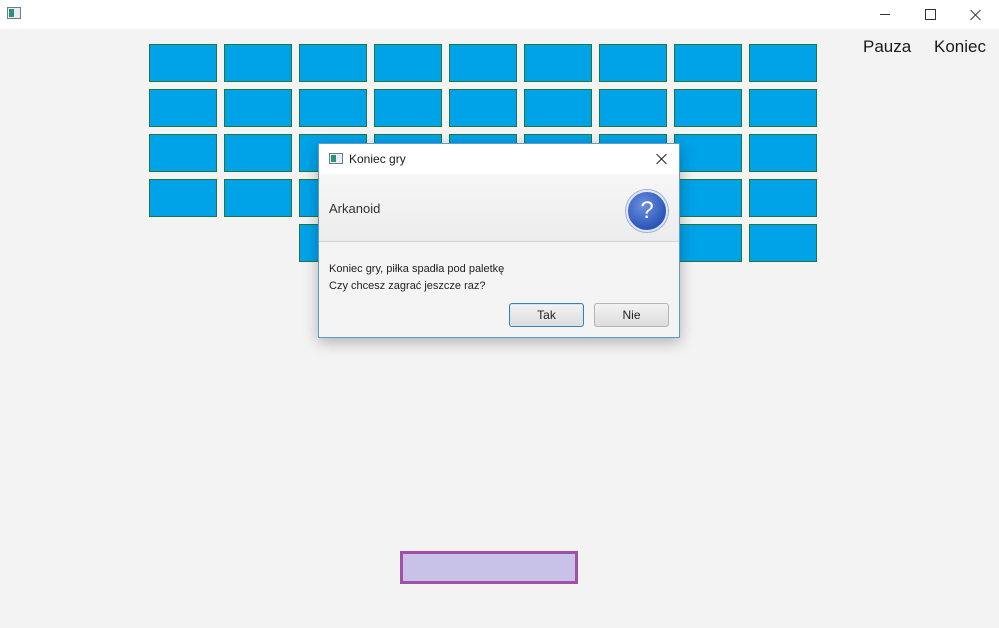  I want to click on maximize-button, so click(930, 14).